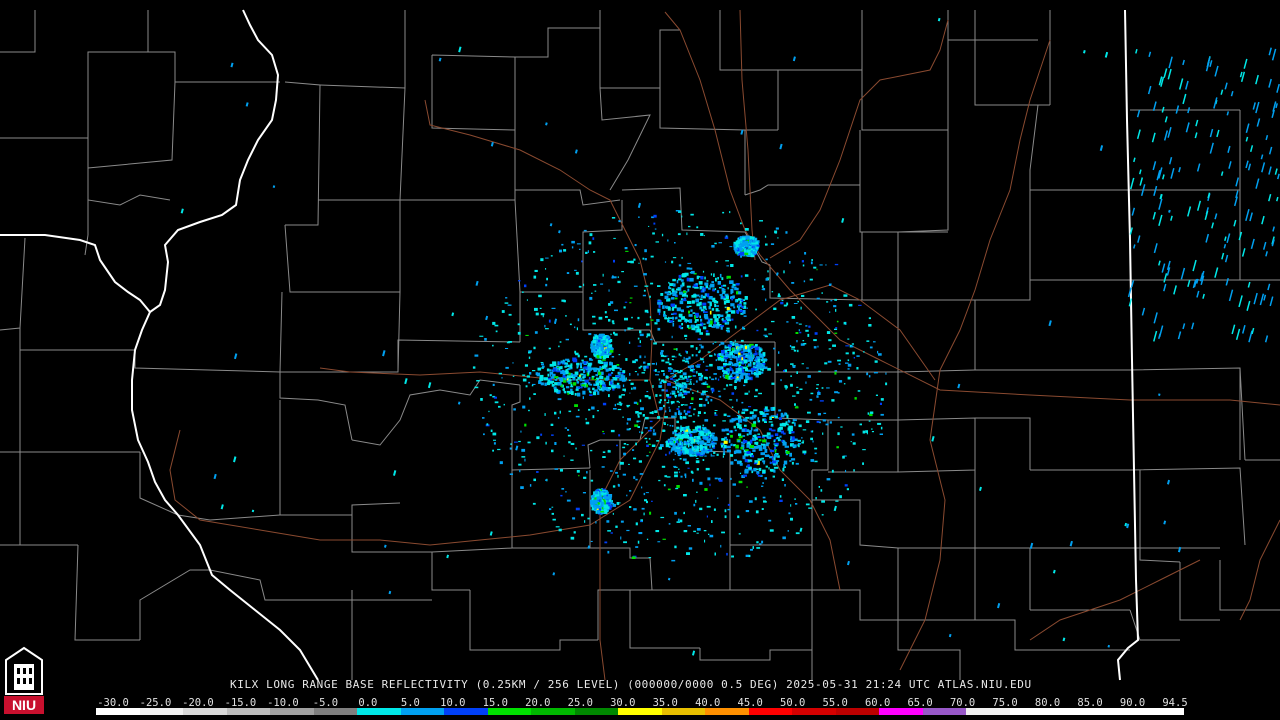 This screenshot has width=1280, height=720. What do you see at coordinates (814, 711) in the screenshot?
I see `scale-swatch` at bounding box center [814, 711].